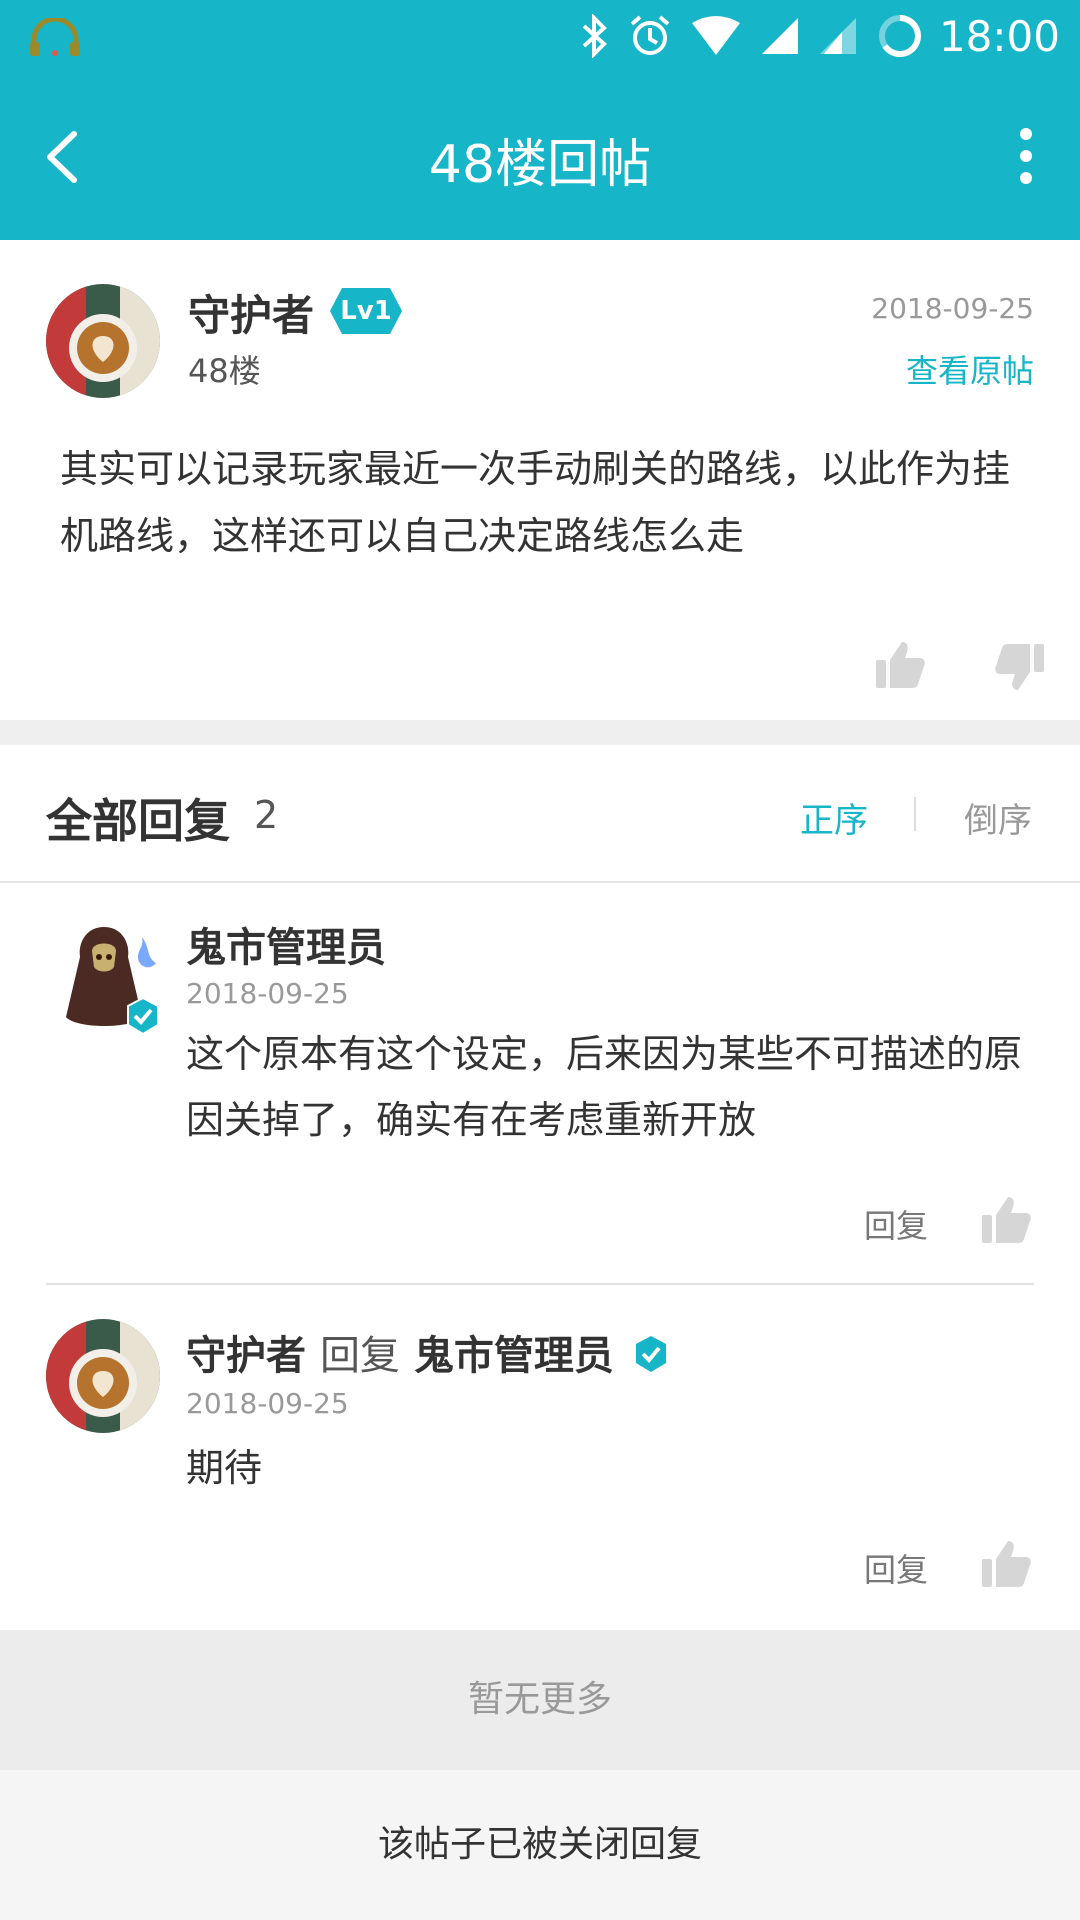 This screenshot has width=1080, height=1920. I want to click on page-title: 48楼回帖, so click(540, 165).